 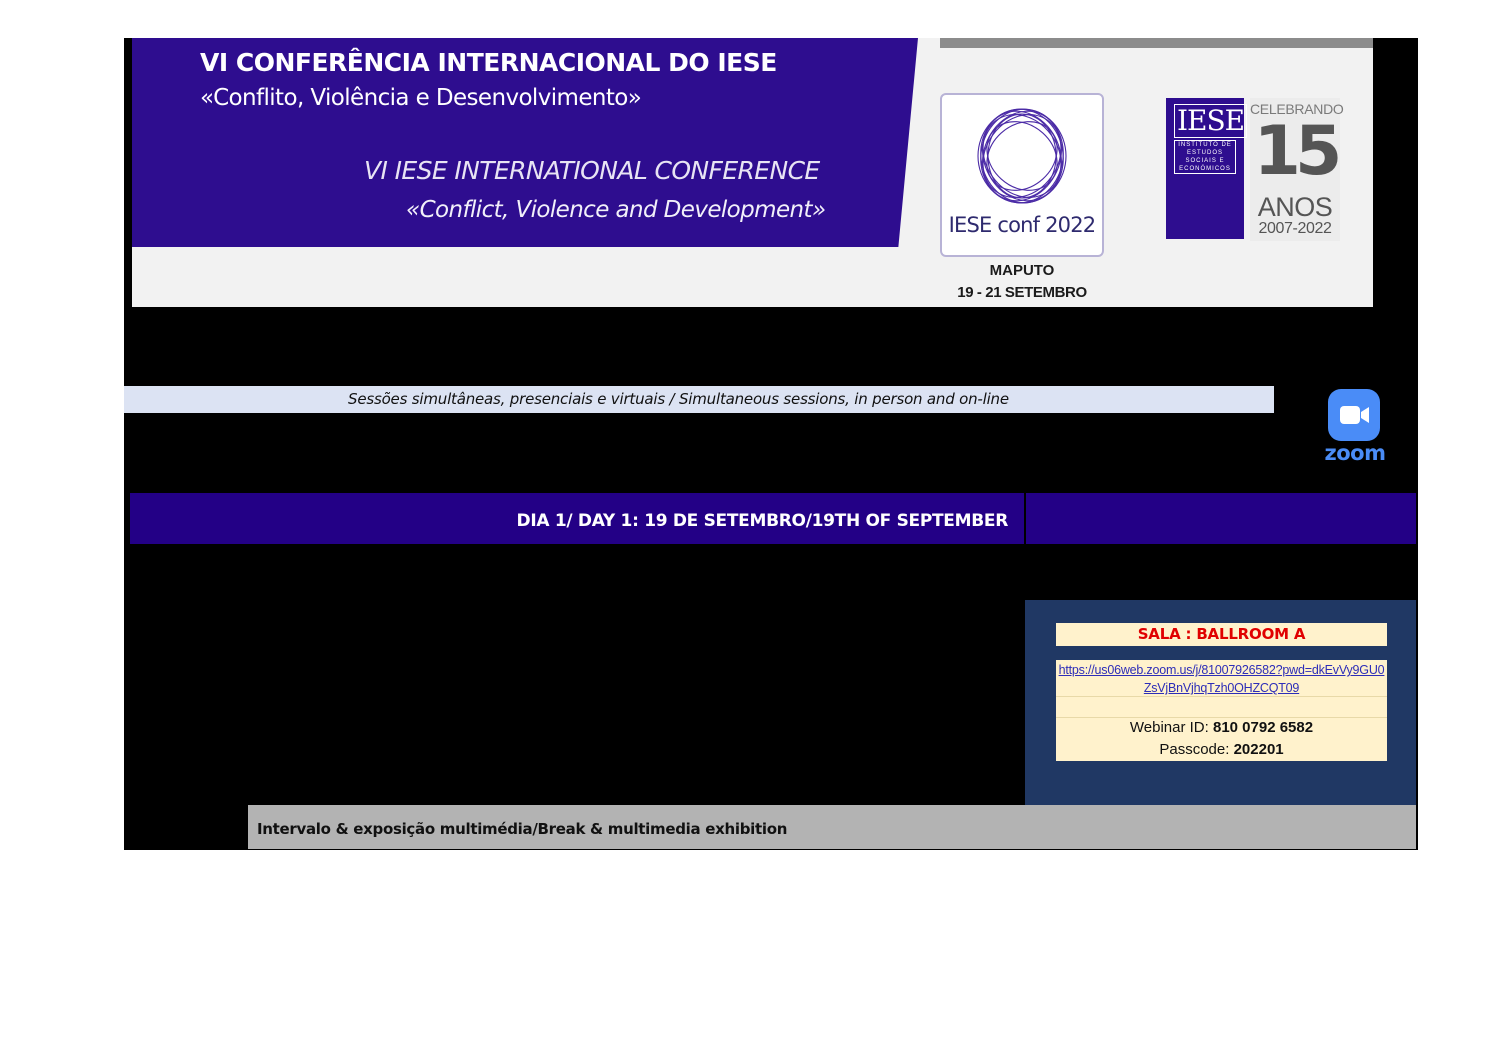 I want to click on conference-city: MAPUTO, so click(x=1022, y=270).